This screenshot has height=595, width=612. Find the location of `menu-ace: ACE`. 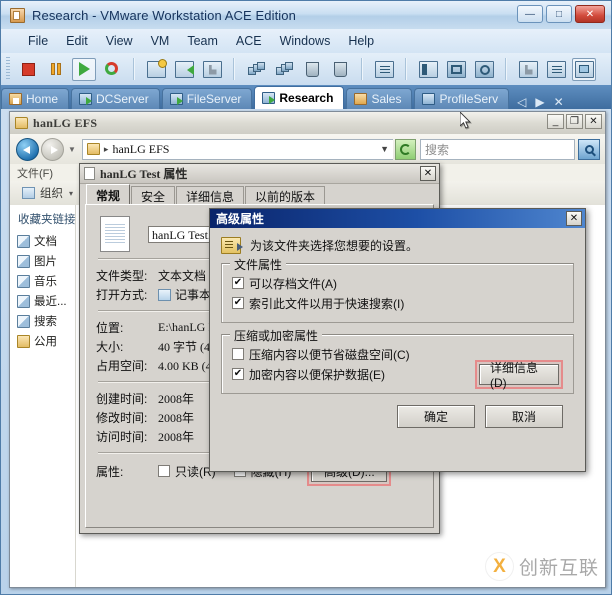

menu-ace: ACE is located at coordinates (249, 41).